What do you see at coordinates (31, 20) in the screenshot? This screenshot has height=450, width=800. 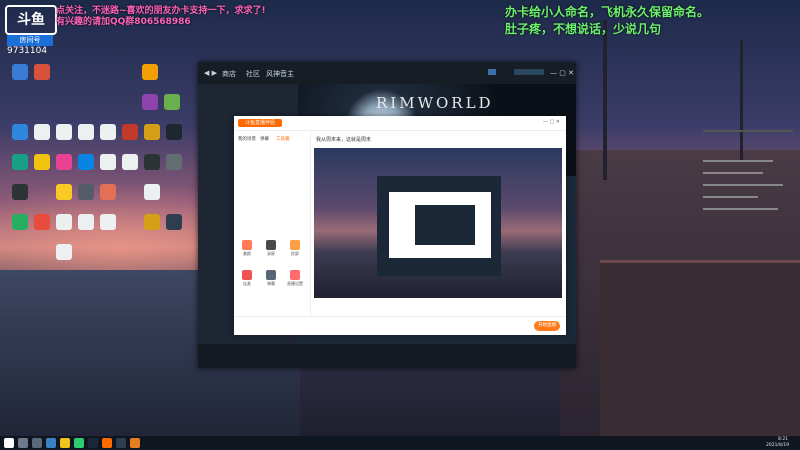 I see `douyu-logo: 斗鱼` at bounding box center [31, 20].